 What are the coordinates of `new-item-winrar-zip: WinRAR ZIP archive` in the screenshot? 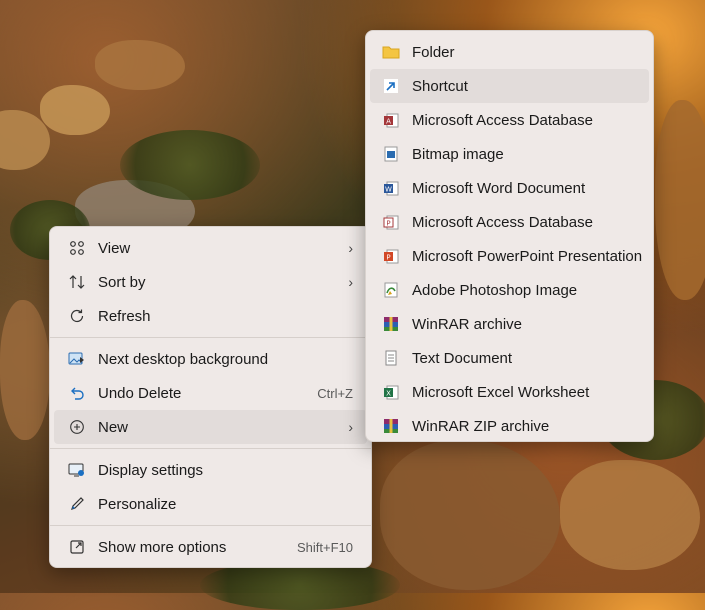 It's located at (509, 426).